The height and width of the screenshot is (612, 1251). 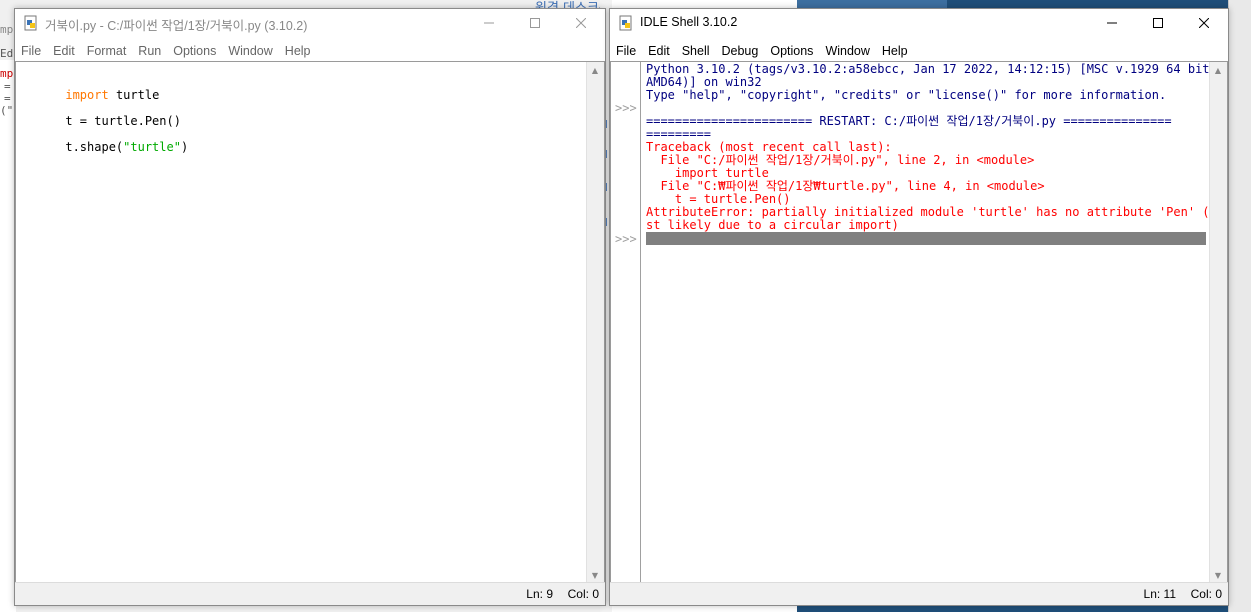 I want to click on editor-menubar: File Edit Format Run Options Window Help, so click(x=310, y=51).